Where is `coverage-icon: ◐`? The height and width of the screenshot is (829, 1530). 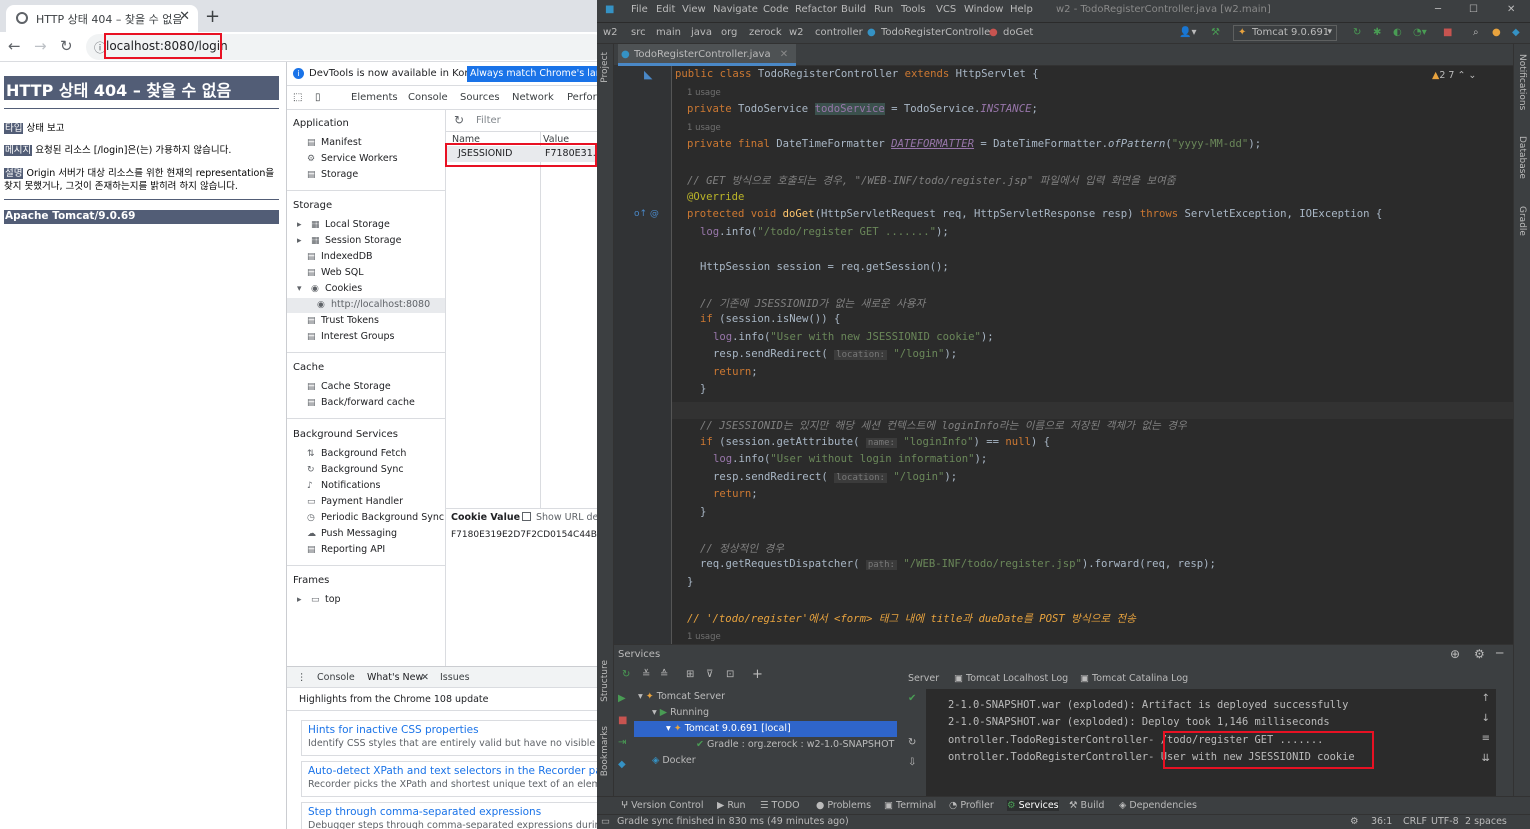 coverage-icon: ◐ is located at coordinates (1397, 32).